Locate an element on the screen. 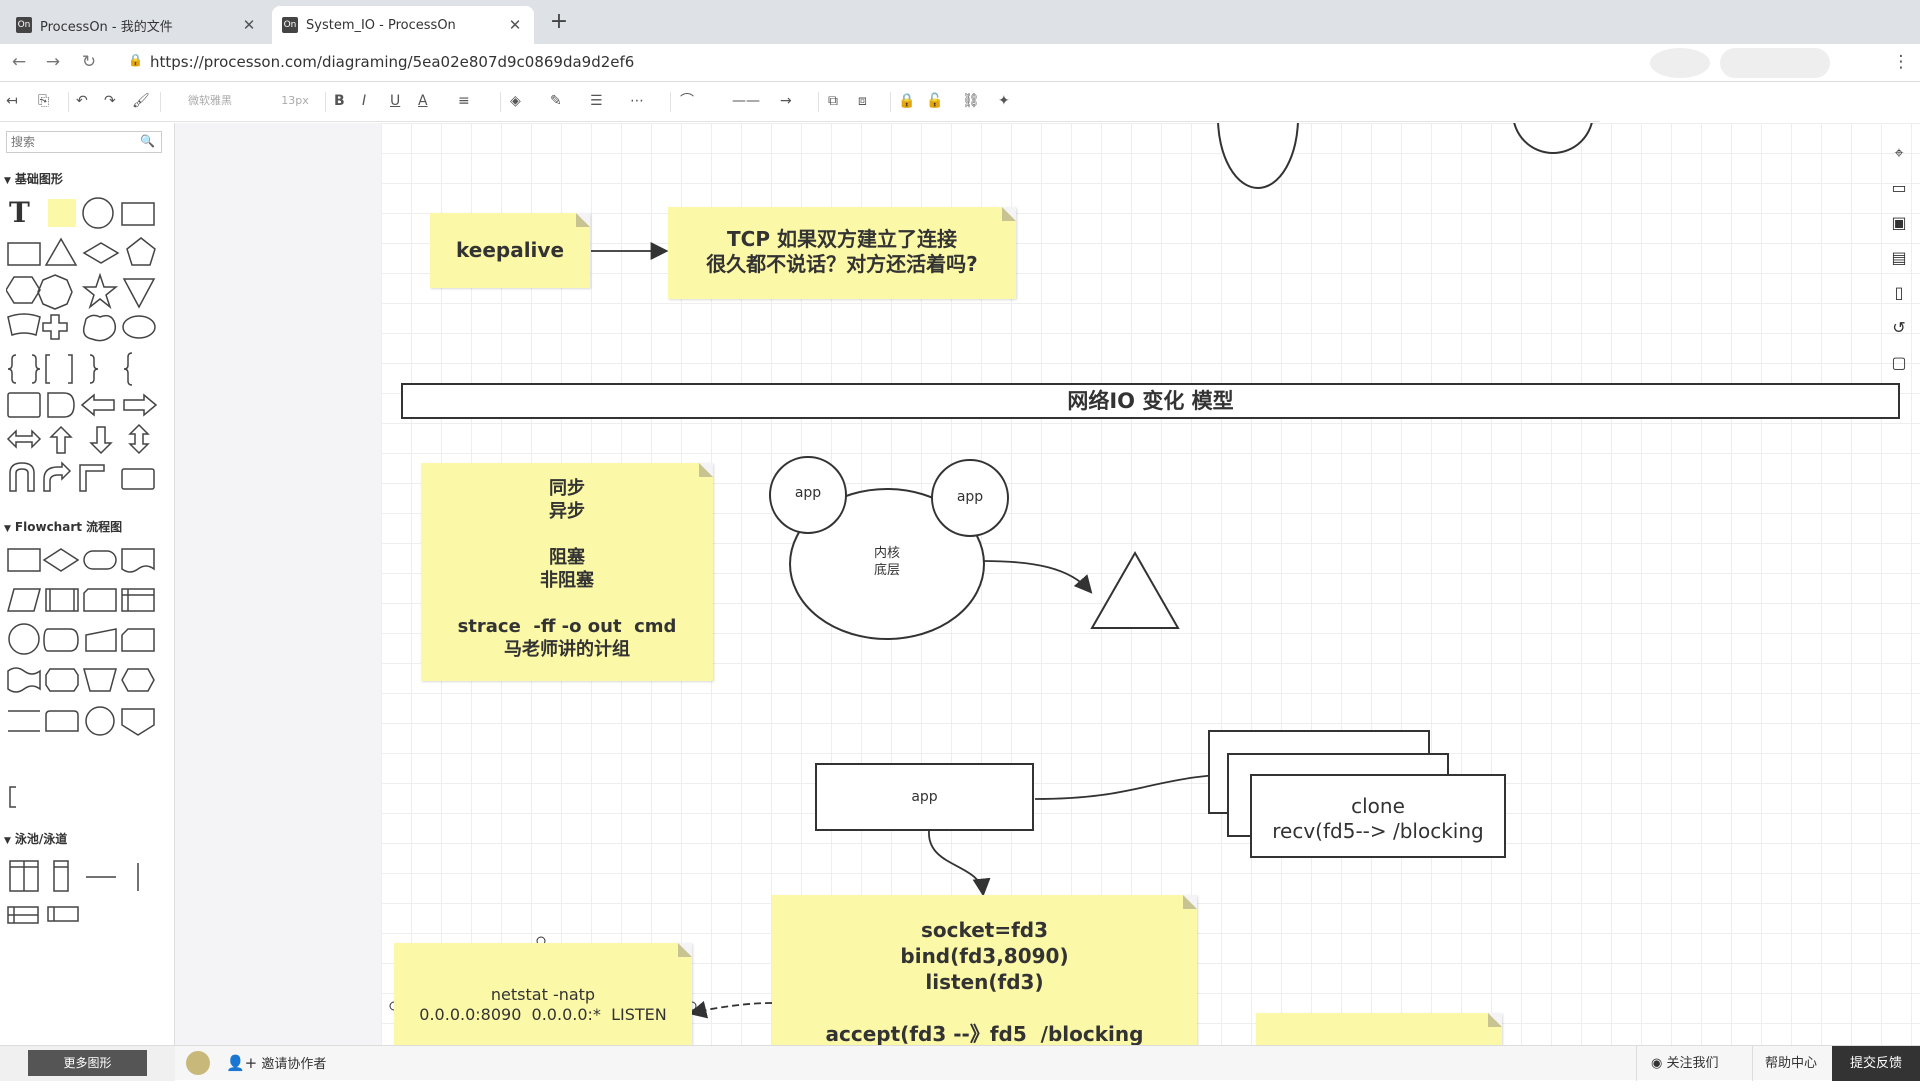  keepalive-note: keepalive is located at coordinates (510, 250).